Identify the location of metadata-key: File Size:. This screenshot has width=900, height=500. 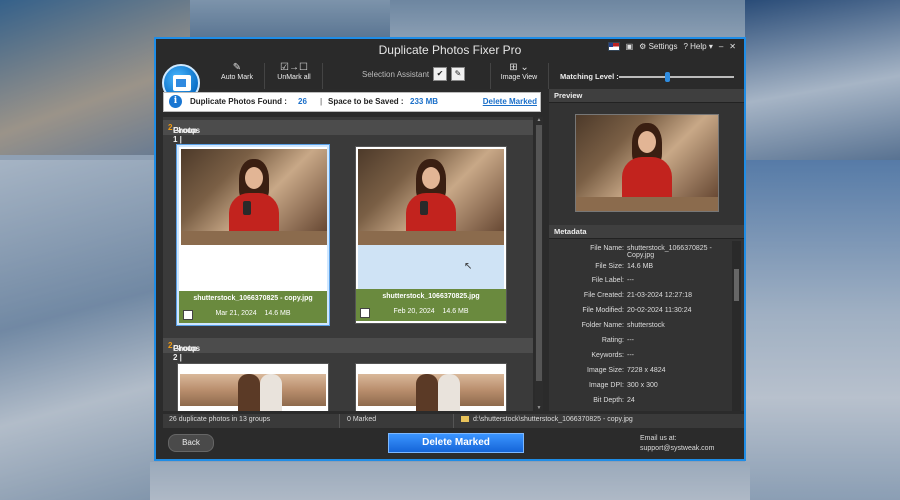
(609, 266).